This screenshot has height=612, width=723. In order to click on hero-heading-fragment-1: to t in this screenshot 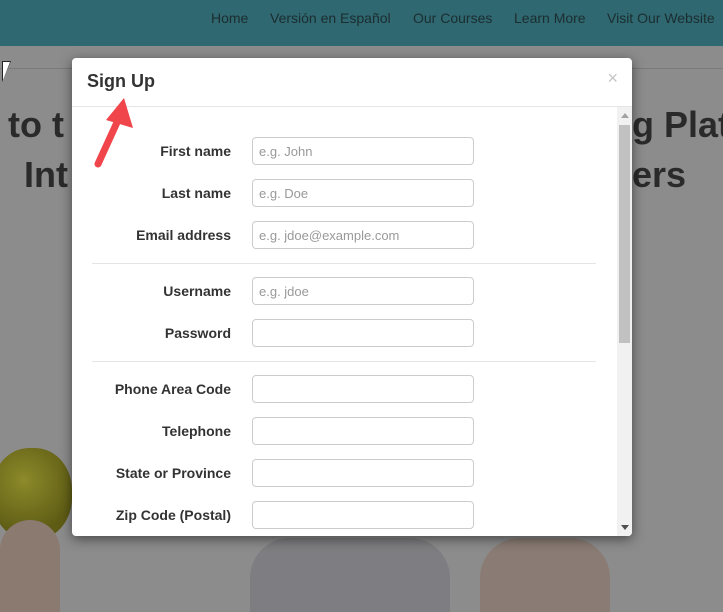, I will do `click(36, 124)`.